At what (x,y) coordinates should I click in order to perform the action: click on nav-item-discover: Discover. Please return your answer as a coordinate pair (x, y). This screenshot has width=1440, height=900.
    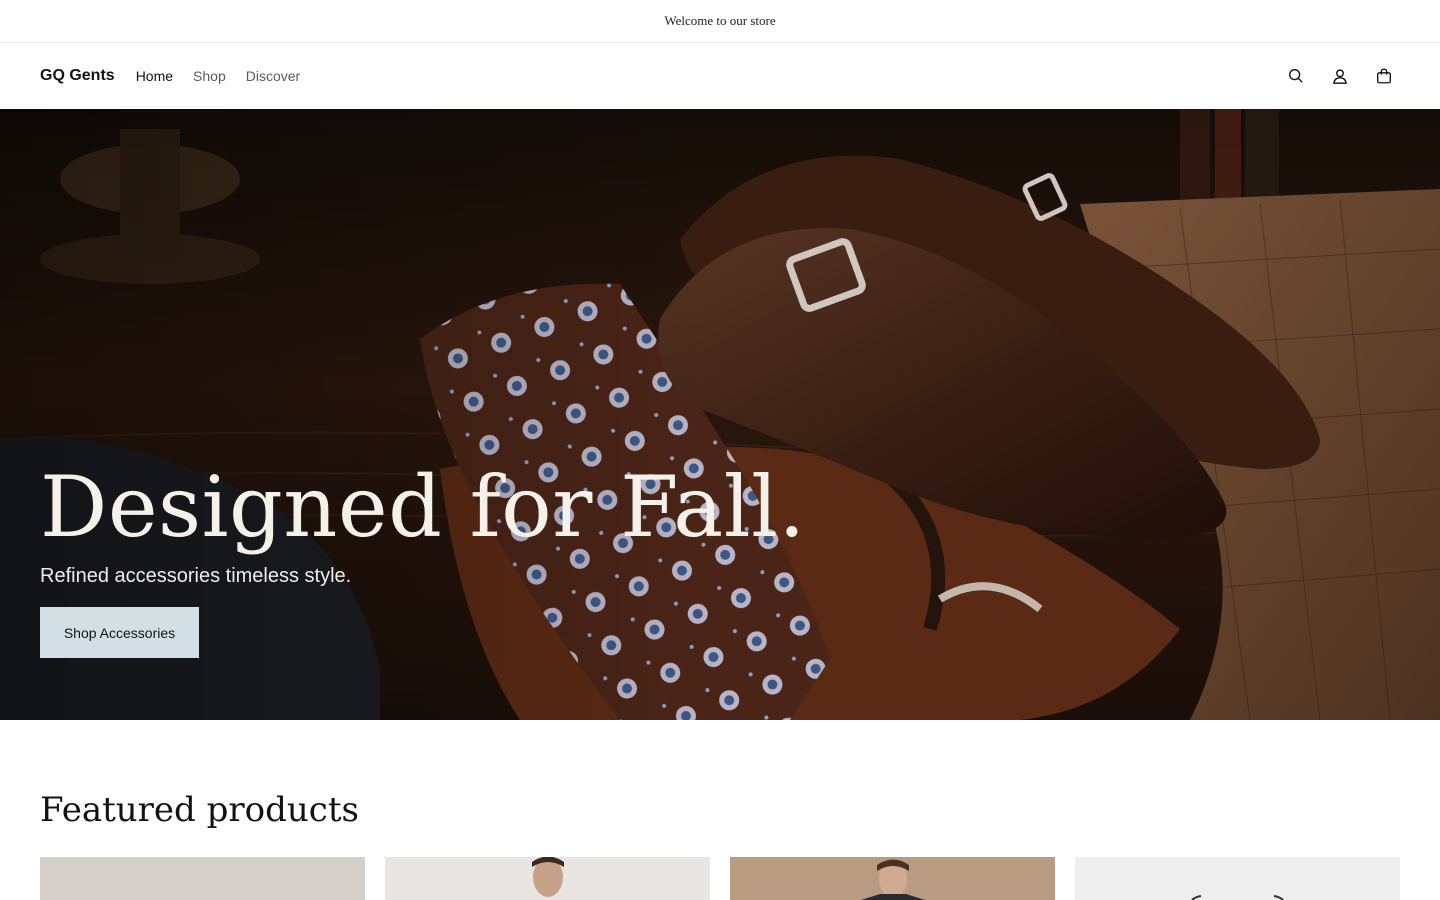
    Looking at the image, I should click on (273, 76).